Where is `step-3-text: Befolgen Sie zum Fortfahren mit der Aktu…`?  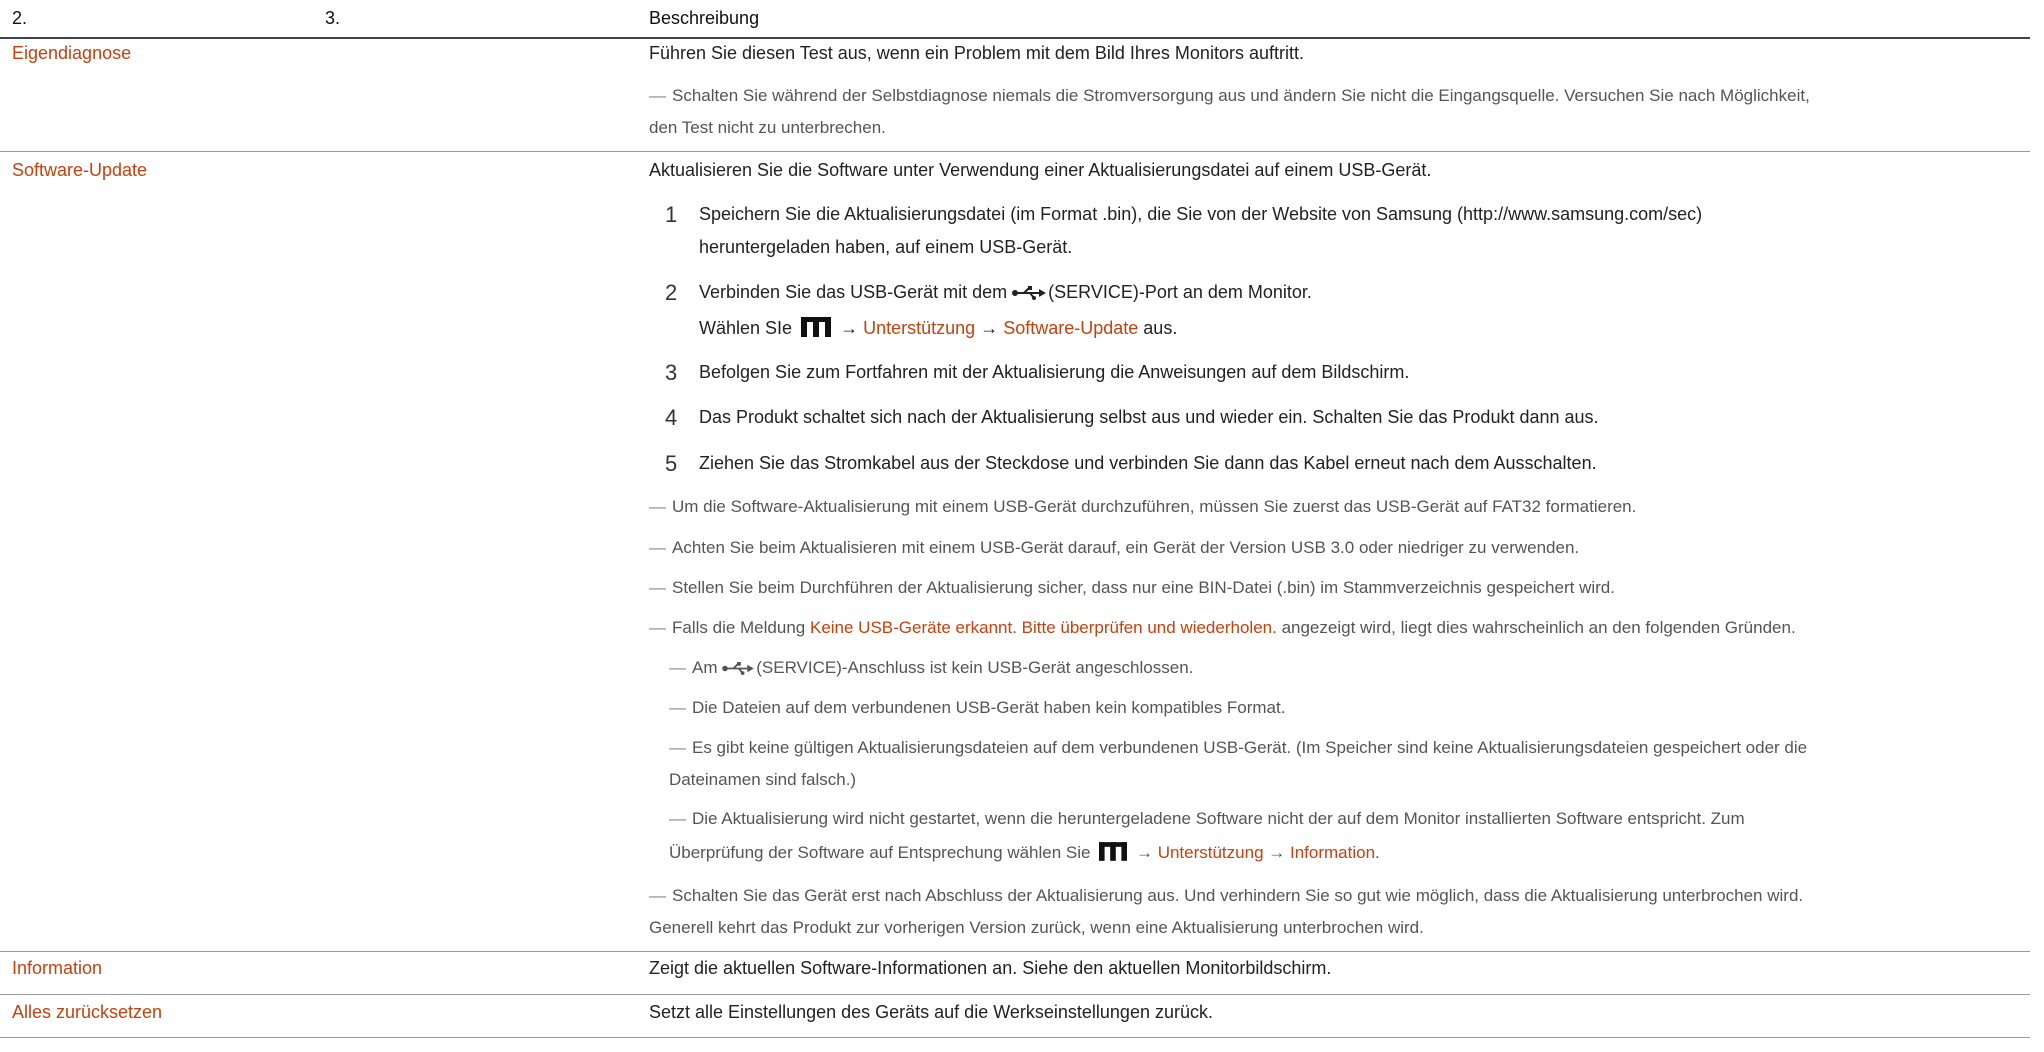 step-3-text: Befolgen Sie zum Fortfahren mit der Aktu… is located at coordinates (1054, 372).